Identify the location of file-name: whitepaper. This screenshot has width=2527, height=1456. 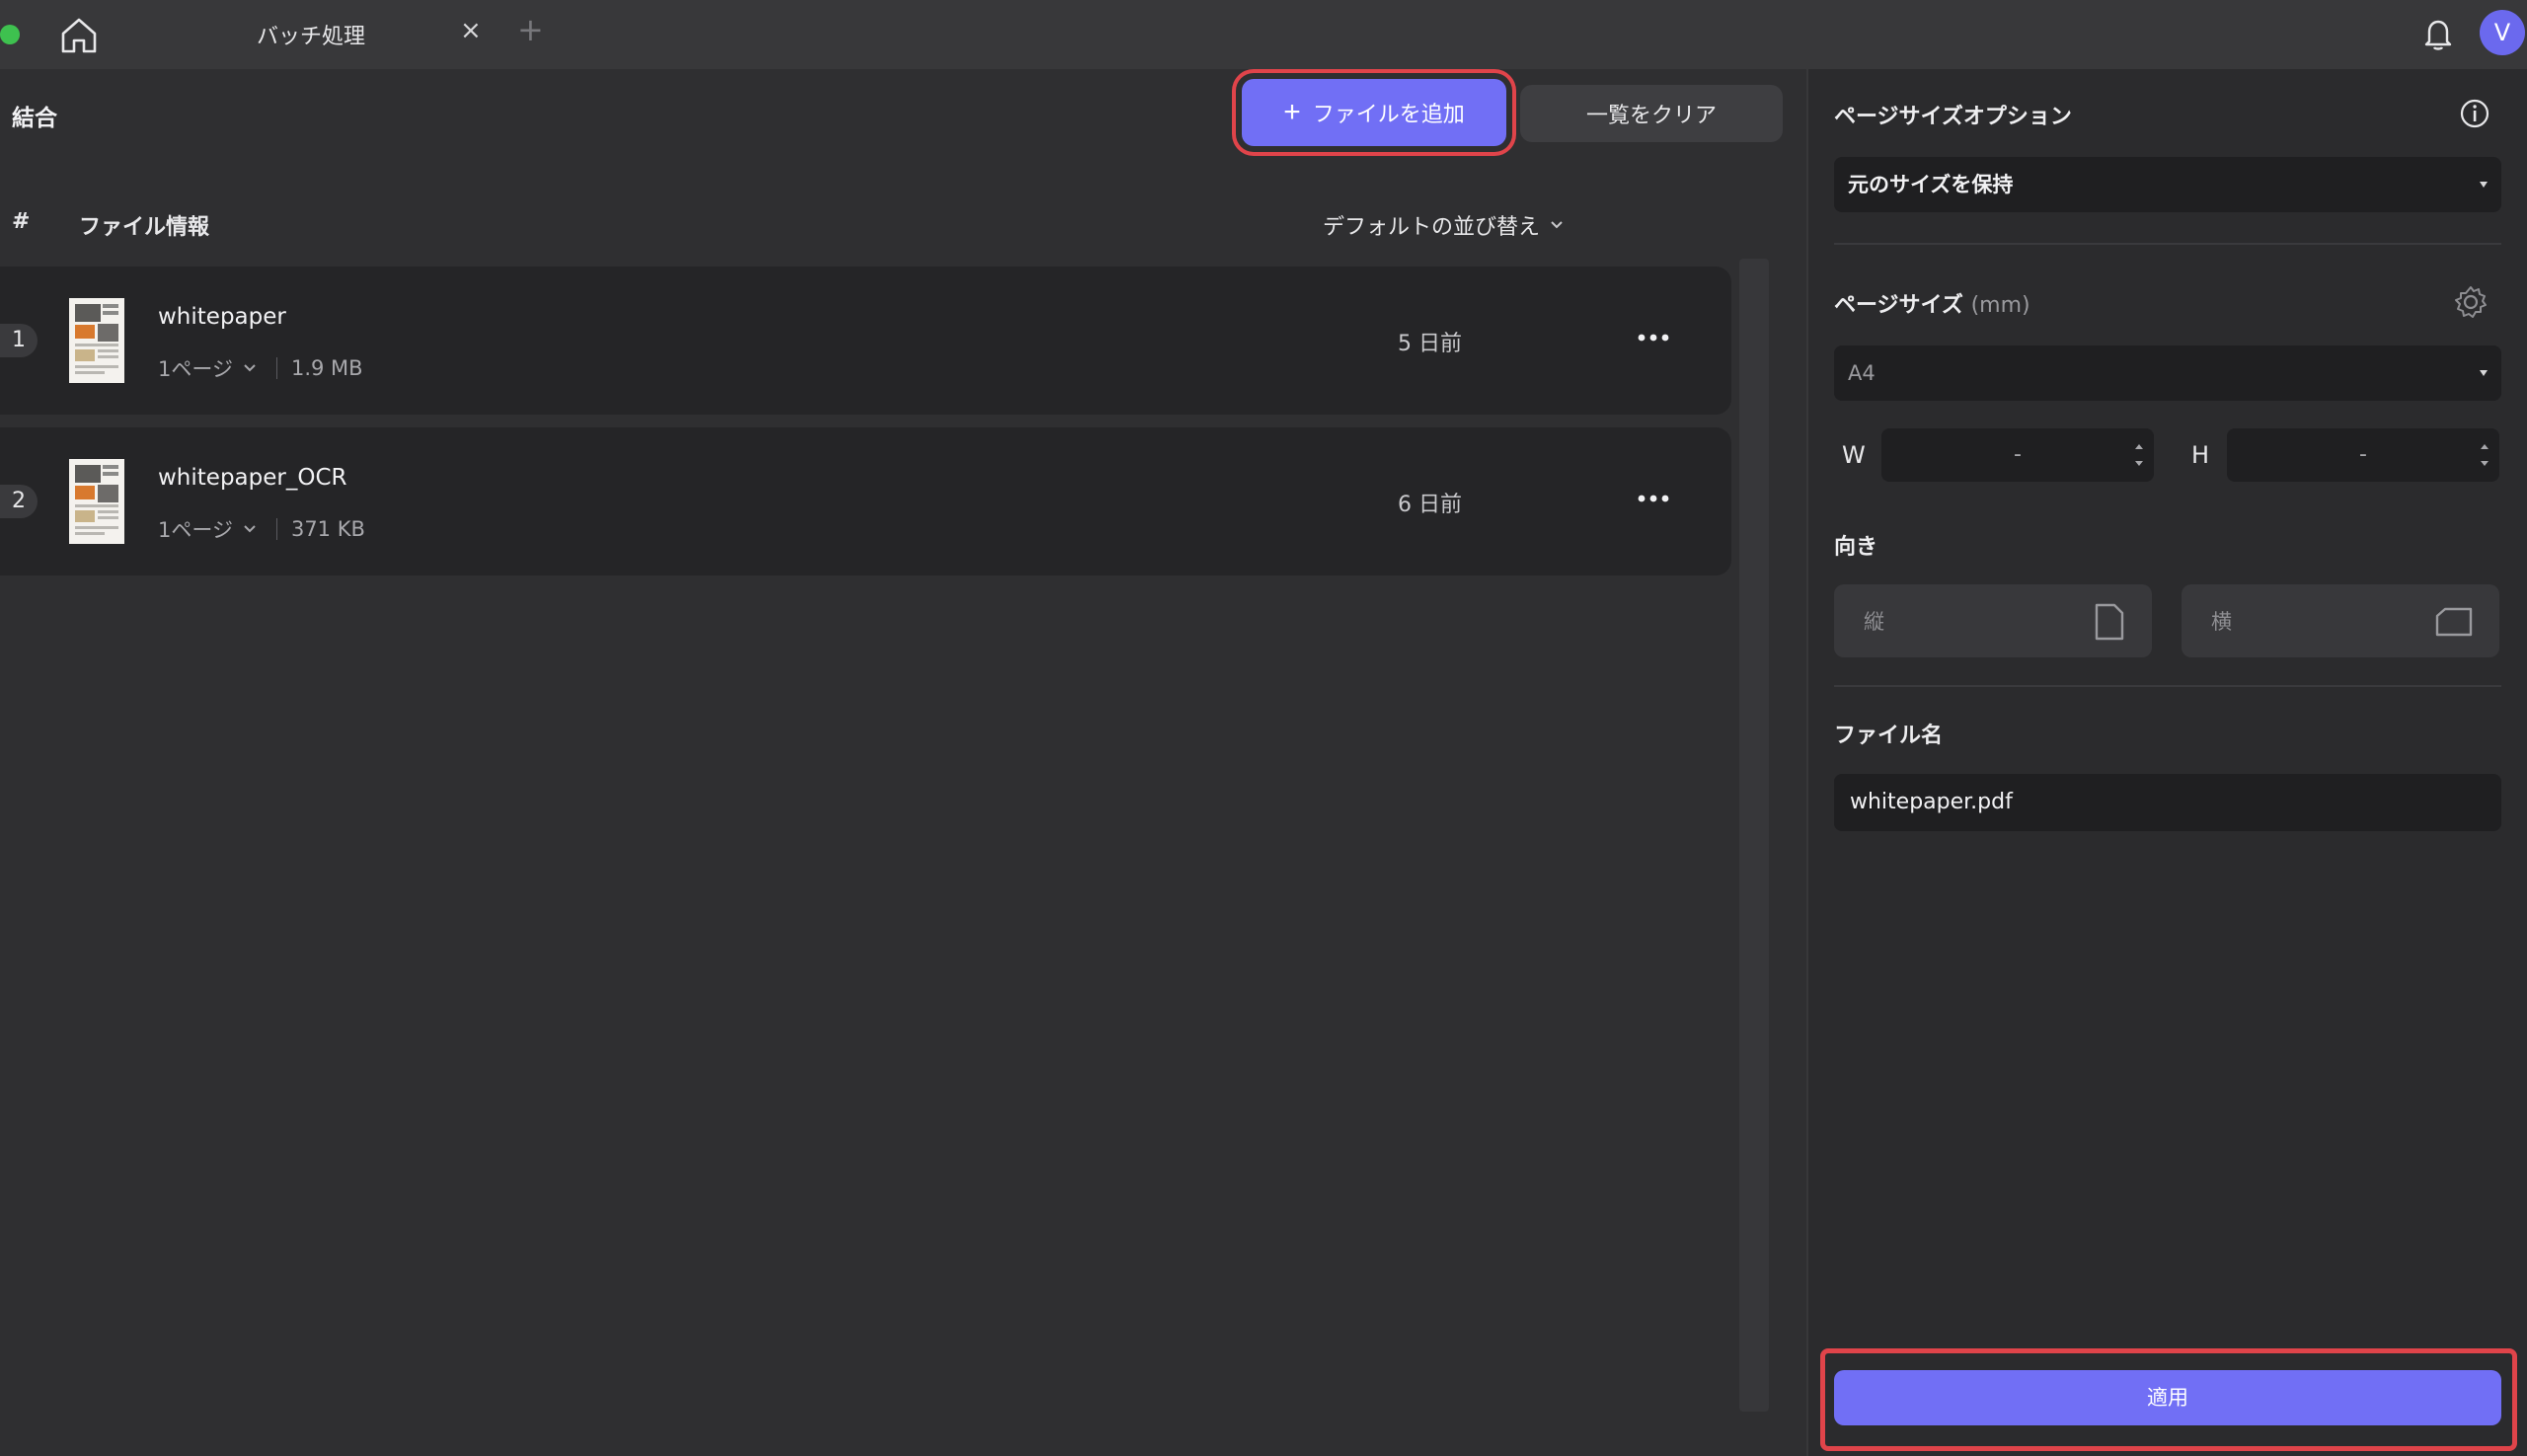
(222, 317).